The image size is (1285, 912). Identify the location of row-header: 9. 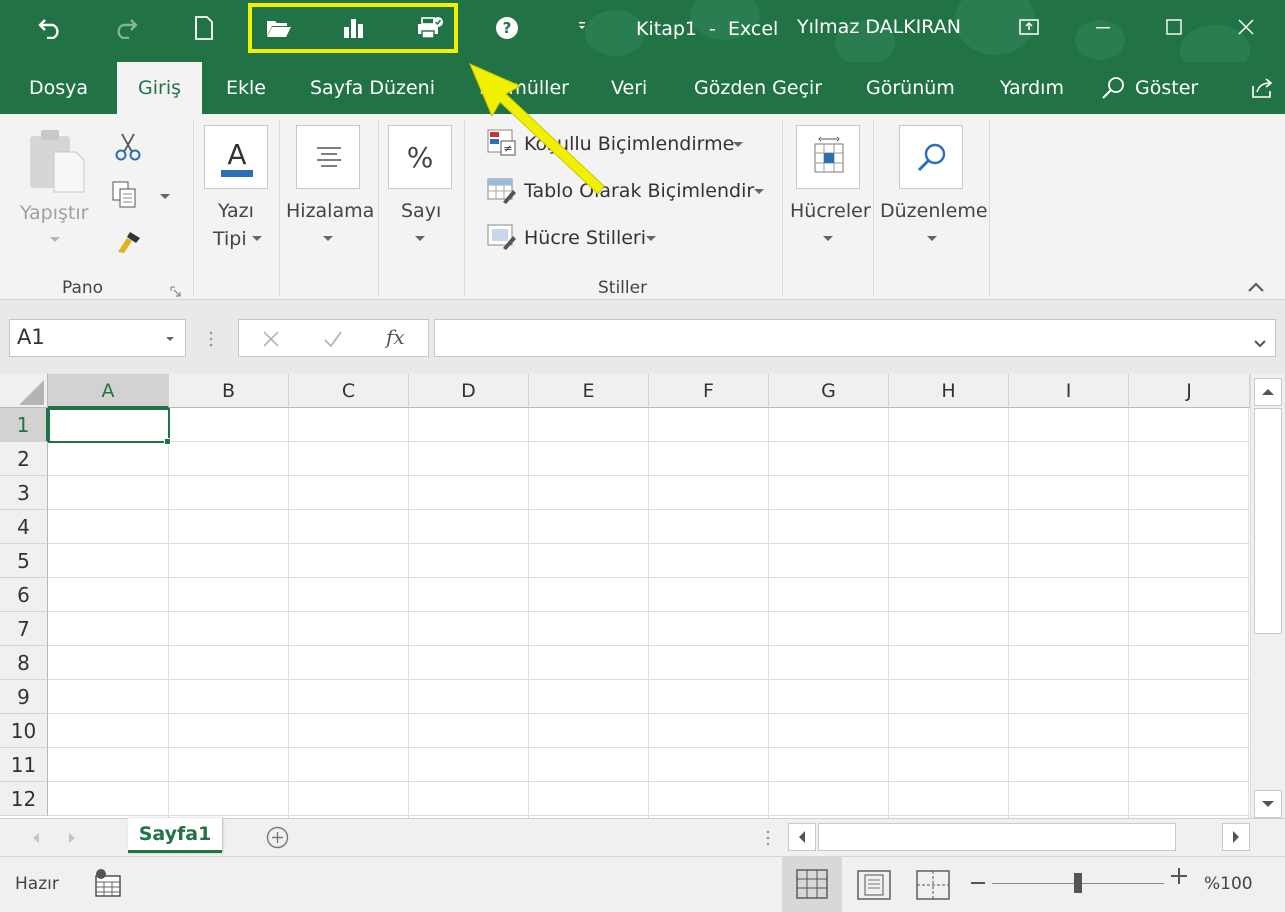
(24, 697).